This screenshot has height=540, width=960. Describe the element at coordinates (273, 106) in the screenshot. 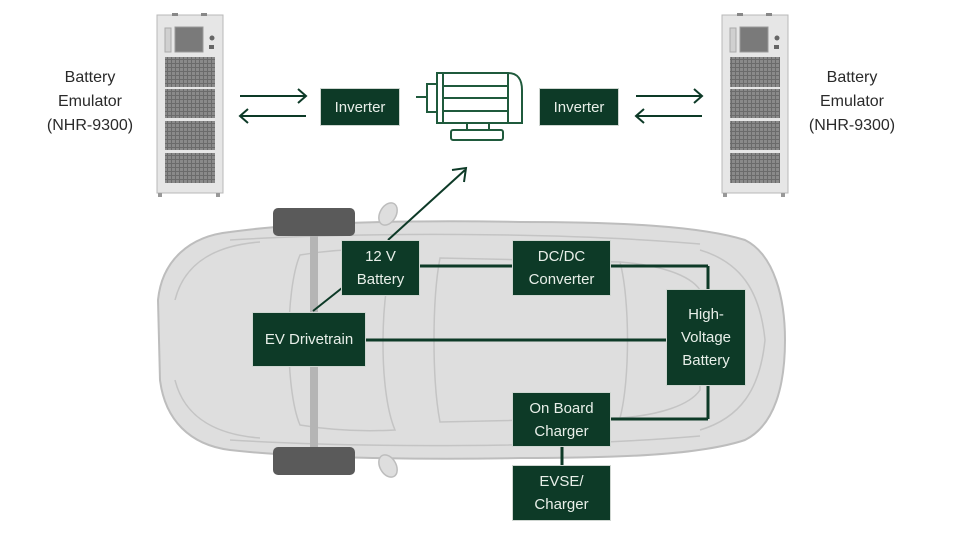

I see `left-bidirectional-arrows-icon` at that location.